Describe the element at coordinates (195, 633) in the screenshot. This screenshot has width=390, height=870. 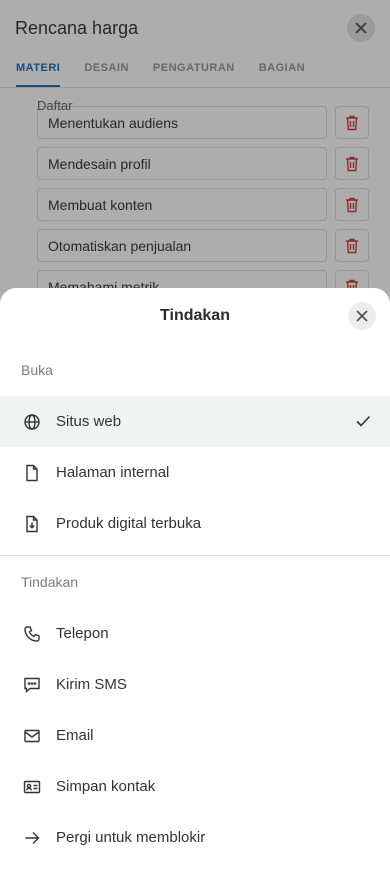
I see `menu-item-phone: Telepon` at that location.